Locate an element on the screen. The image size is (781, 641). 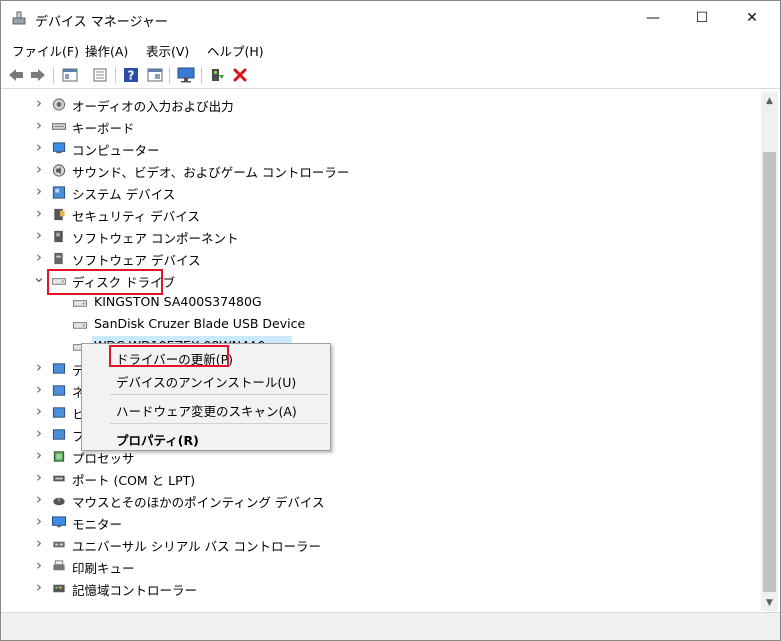
help-icon: ? is located at coordinates (131, 75).